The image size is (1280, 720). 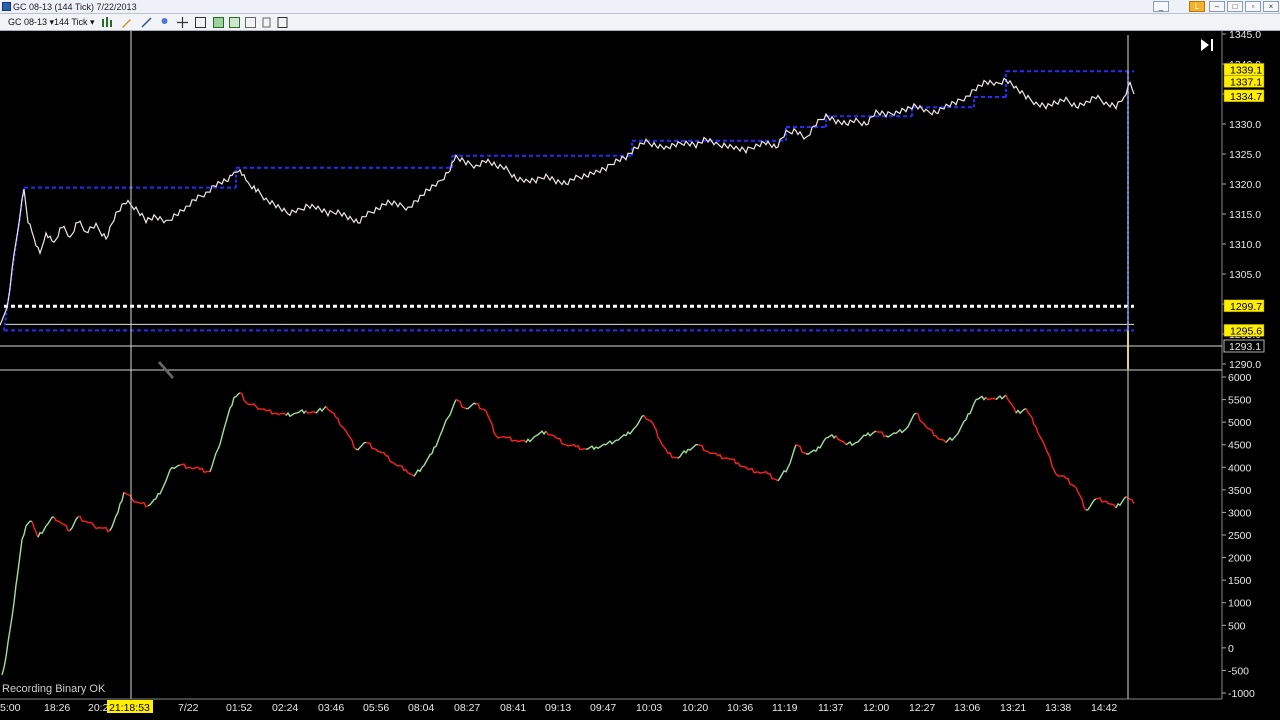 What do you see at coordinates (92, 22) in the screenshot?
I see `chevron-down-icon: ▾` at bounding box center [92, 22].